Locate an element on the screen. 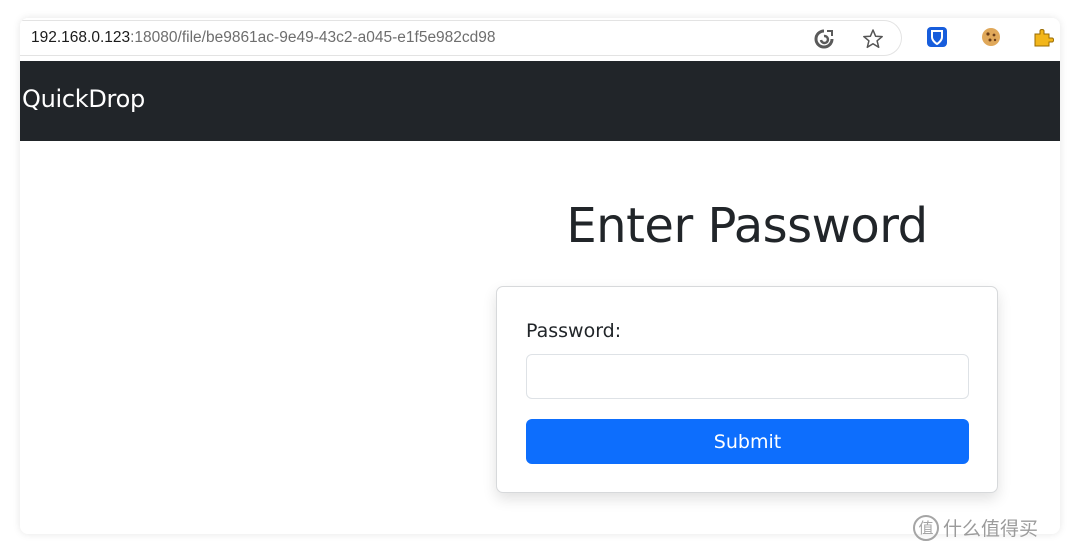 The image size is (1080, 555). favorite-star-icon is located at coordinates (873, 39).